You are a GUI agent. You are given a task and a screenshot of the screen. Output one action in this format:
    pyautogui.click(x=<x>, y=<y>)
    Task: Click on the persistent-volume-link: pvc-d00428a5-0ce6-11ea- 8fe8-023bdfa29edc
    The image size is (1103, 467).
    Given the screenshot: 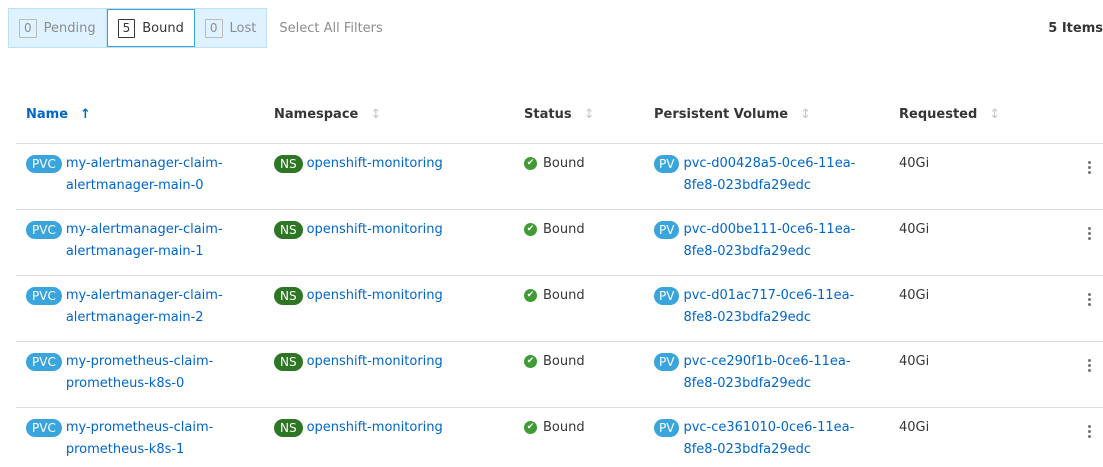 What is the action you would take?
    pyautogui.click(x=769, y=175)
    